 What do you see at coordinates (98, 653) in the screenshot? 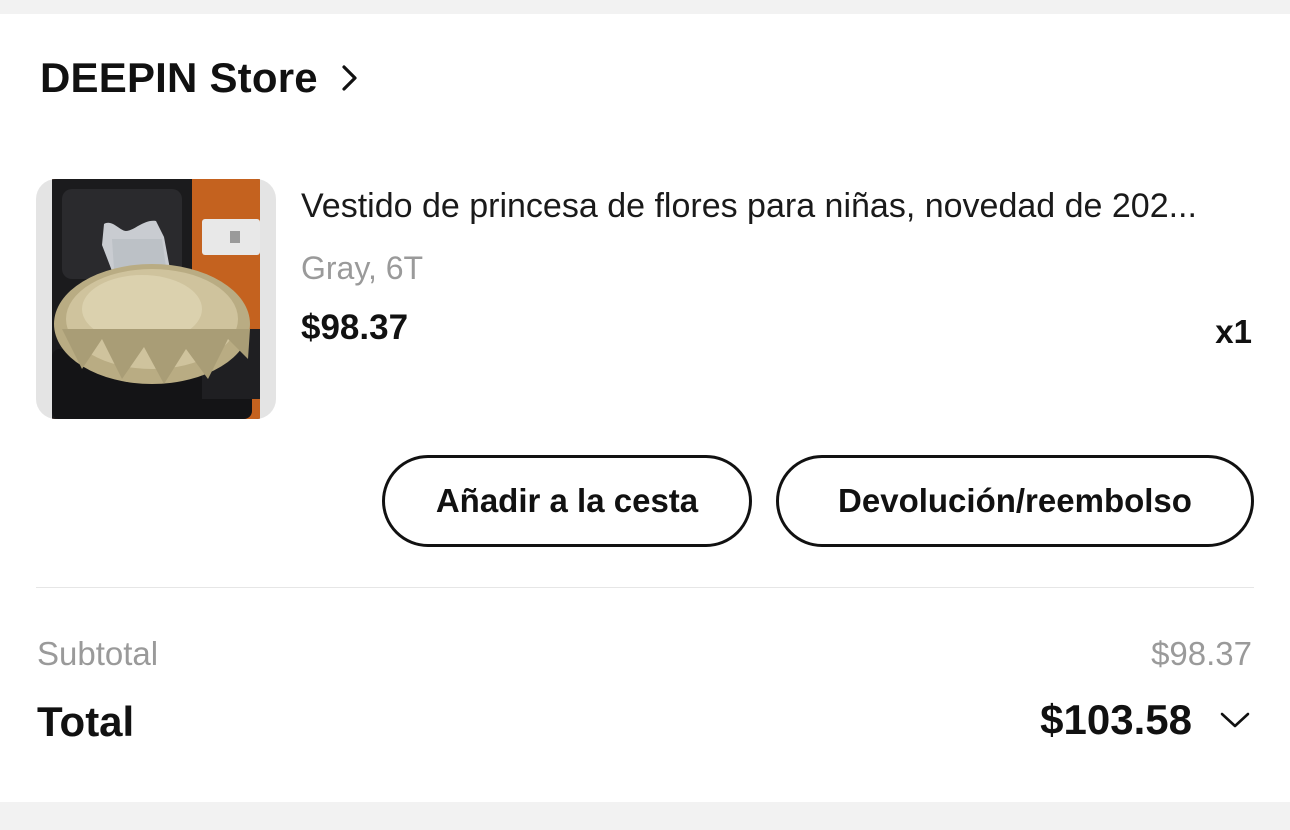
I see `subtotal-label: Subtotal` at bounding box center [98, 653].